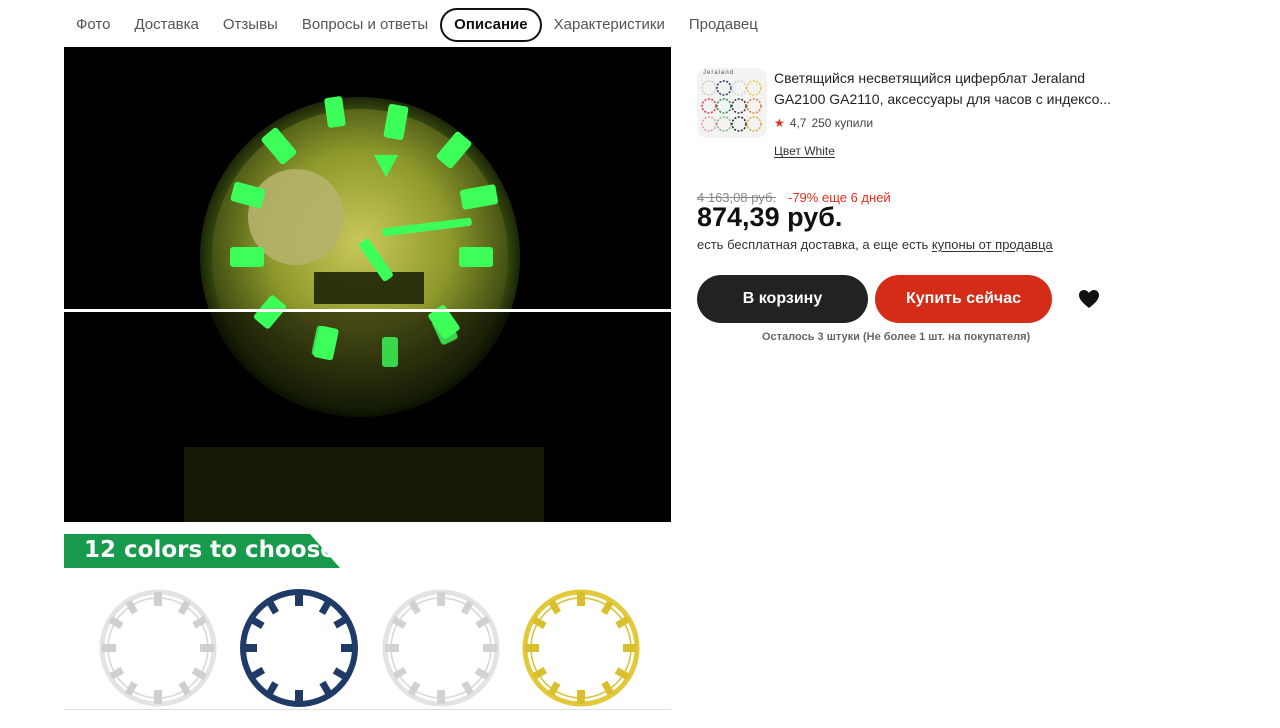 The width and height of the screenshot is (1280, 728). I want to click on rating-value: 4,7, so click(798, 123).